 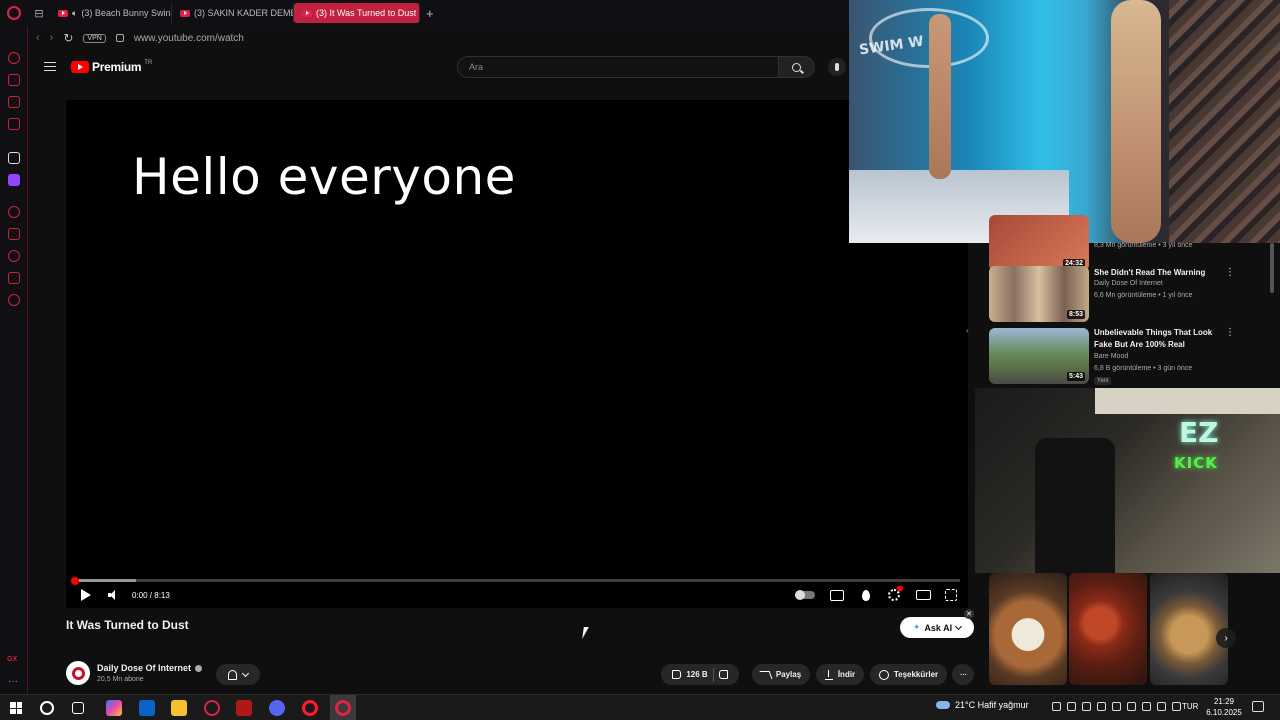 I want to click on voice-search-button, so click(x=837, y=67).